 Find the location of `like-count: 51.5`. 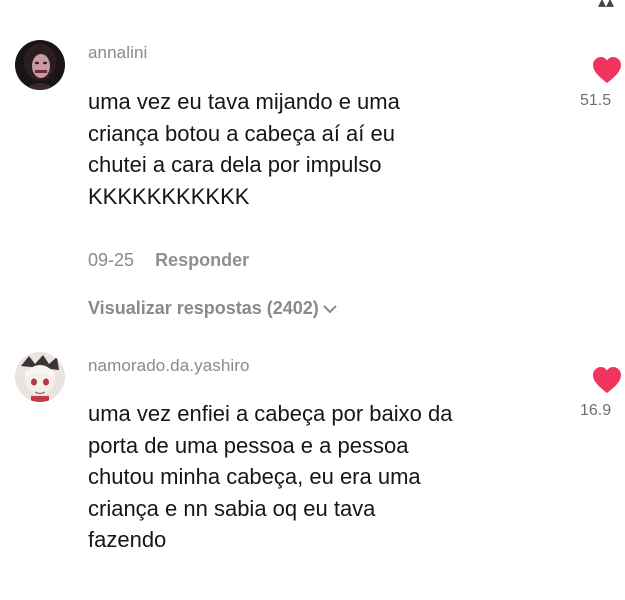

like-count: 51.5 is located at coordinates (596, 100).